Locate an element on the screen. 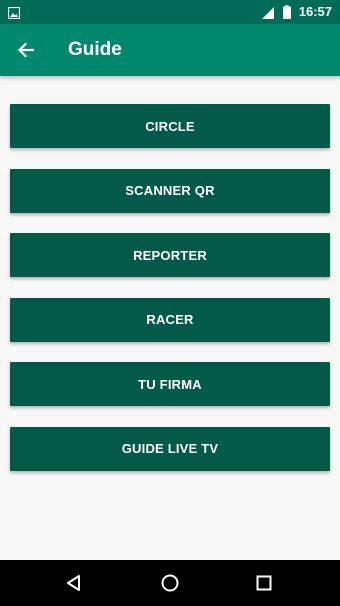  status-bar: 16:57 is located at coordinates (170, 12).